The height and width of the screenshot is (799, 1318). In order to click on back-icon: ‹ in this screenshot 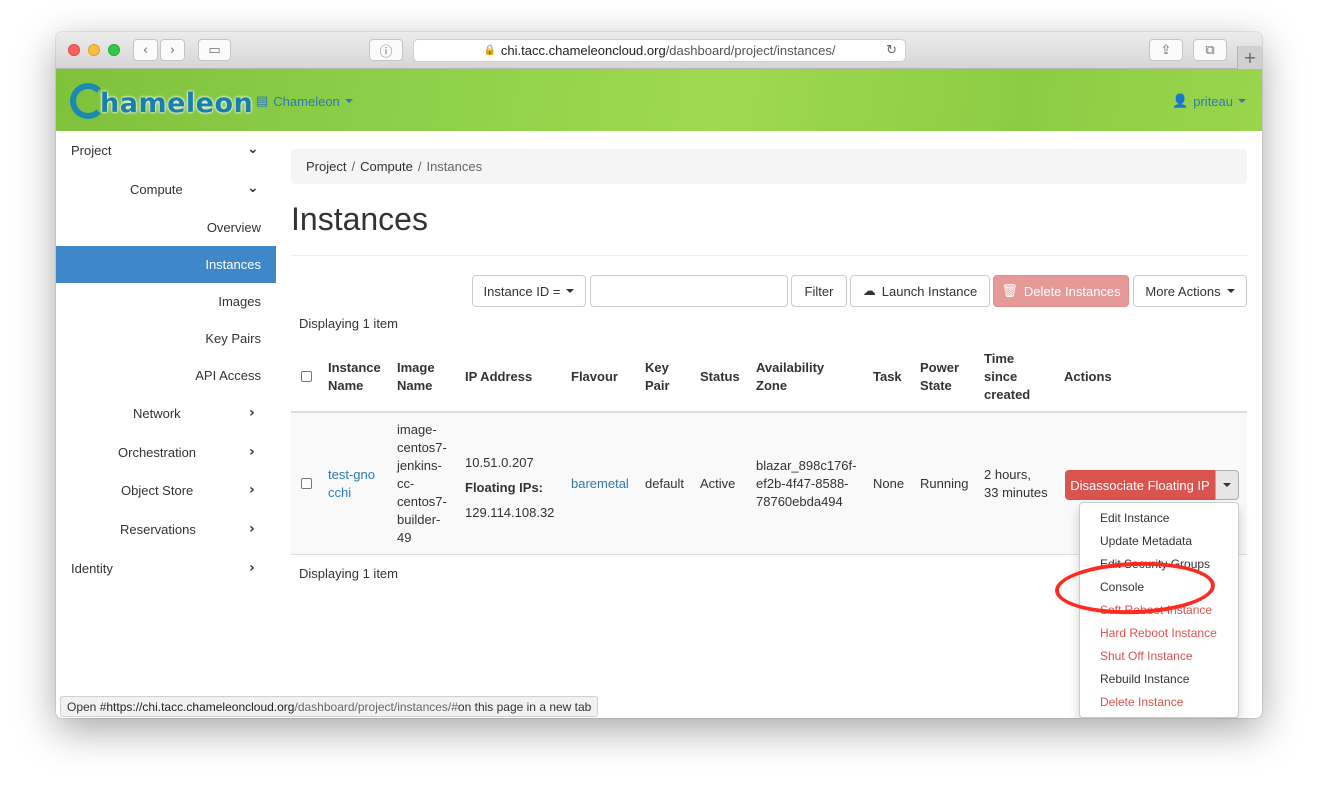, I will do `click(145, 50)`.